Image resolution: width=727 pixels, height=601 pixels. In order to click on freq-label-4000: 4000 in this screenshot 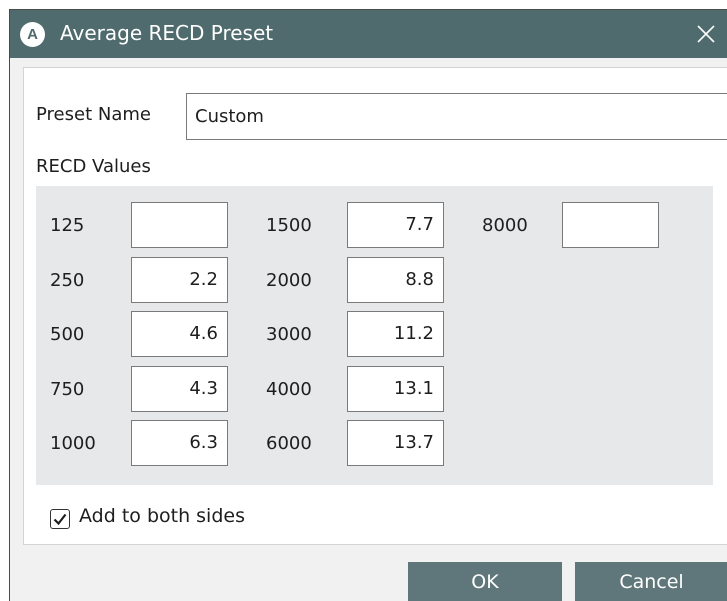, I will do `click(289, 389)`.